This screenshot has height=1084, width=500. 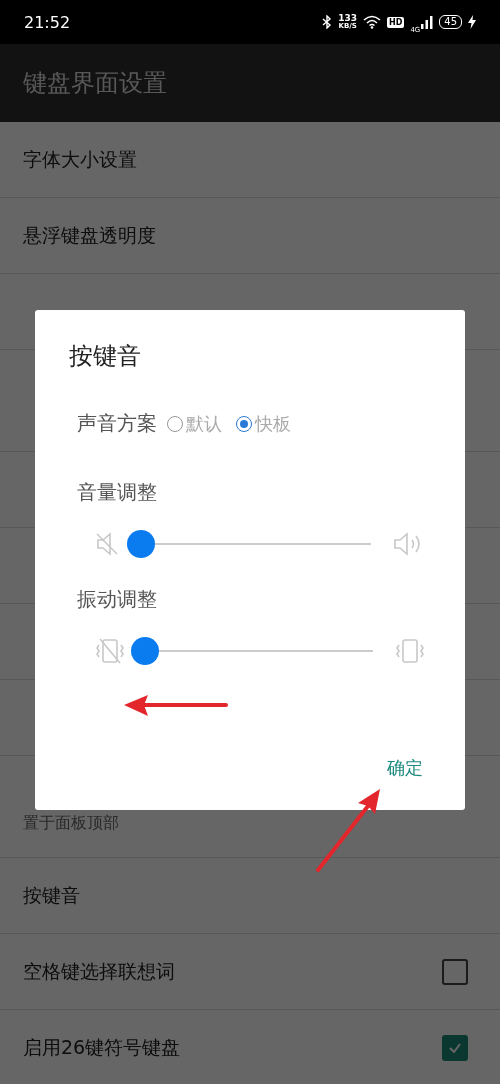 What do you see at coordinates (99, 971) in the screenshot?
I see `item-title: 空格键选择联想词` at bounding box center [99, 971].